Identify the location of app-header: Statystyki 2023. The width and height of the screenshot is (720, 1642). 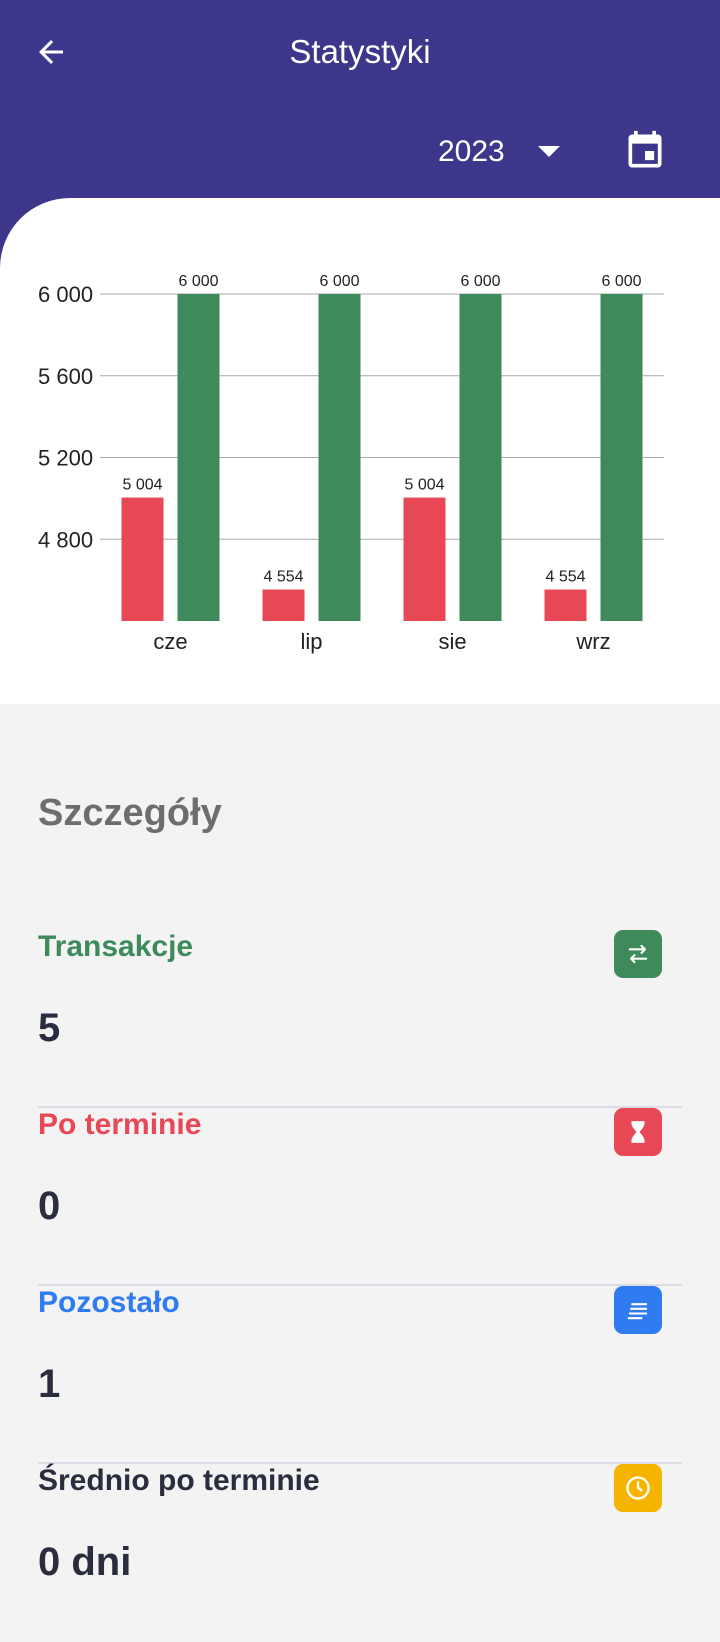
(360, 99).